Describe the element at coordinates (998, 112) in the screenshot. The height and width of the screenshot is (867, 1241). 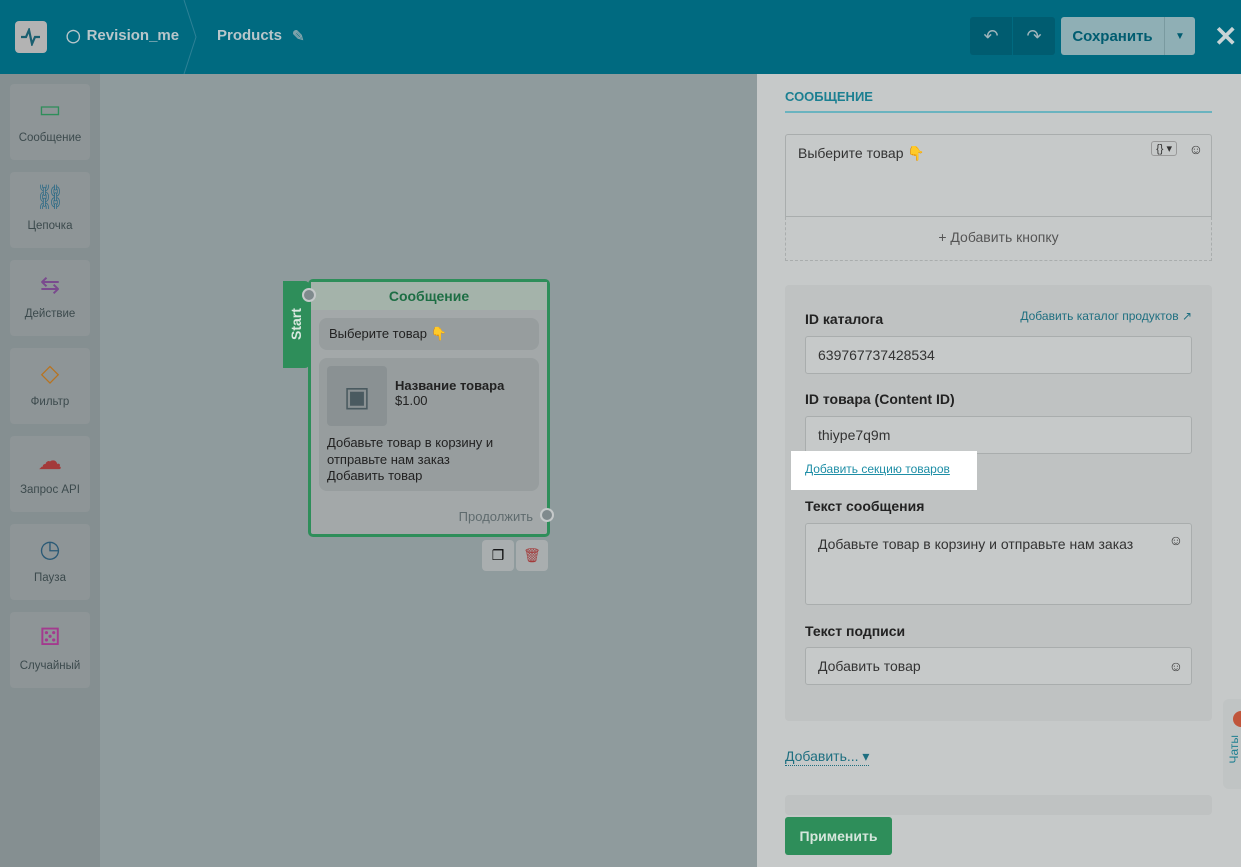
I see `divider` at that location.